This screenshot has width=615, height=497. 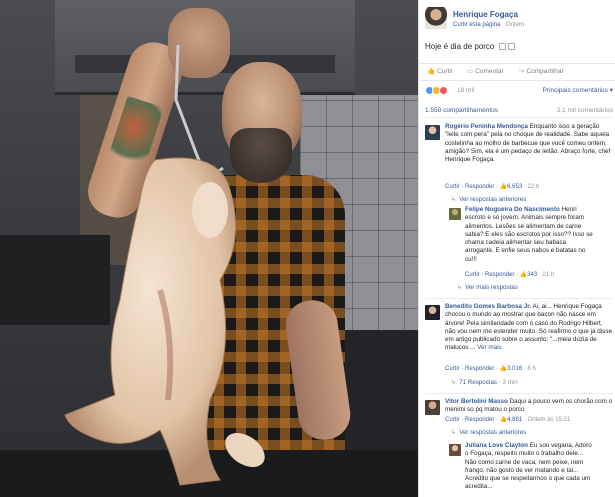 What do you see at coordinates (485, 15) in the screenshot?
I see `page-name-link: Henrique Fogaça` at bounding box center [485, 15].